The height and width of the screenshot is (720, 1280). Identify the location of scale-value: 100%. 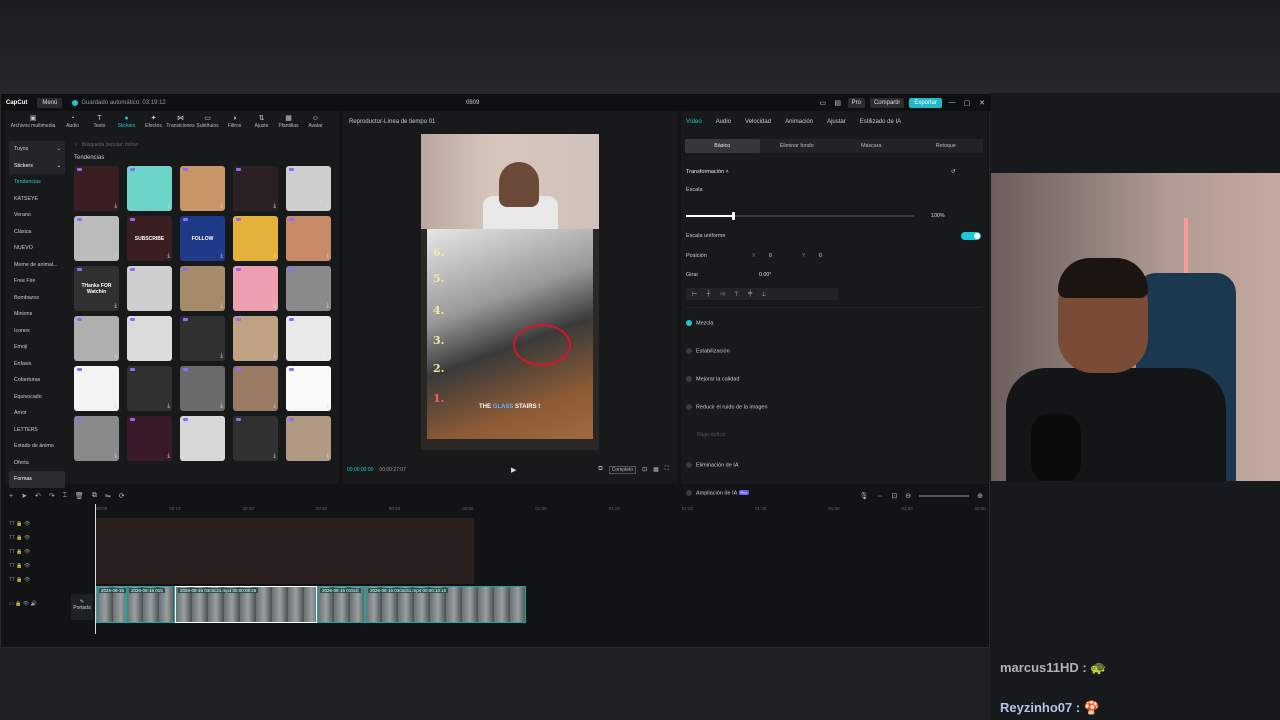
(938, 216).